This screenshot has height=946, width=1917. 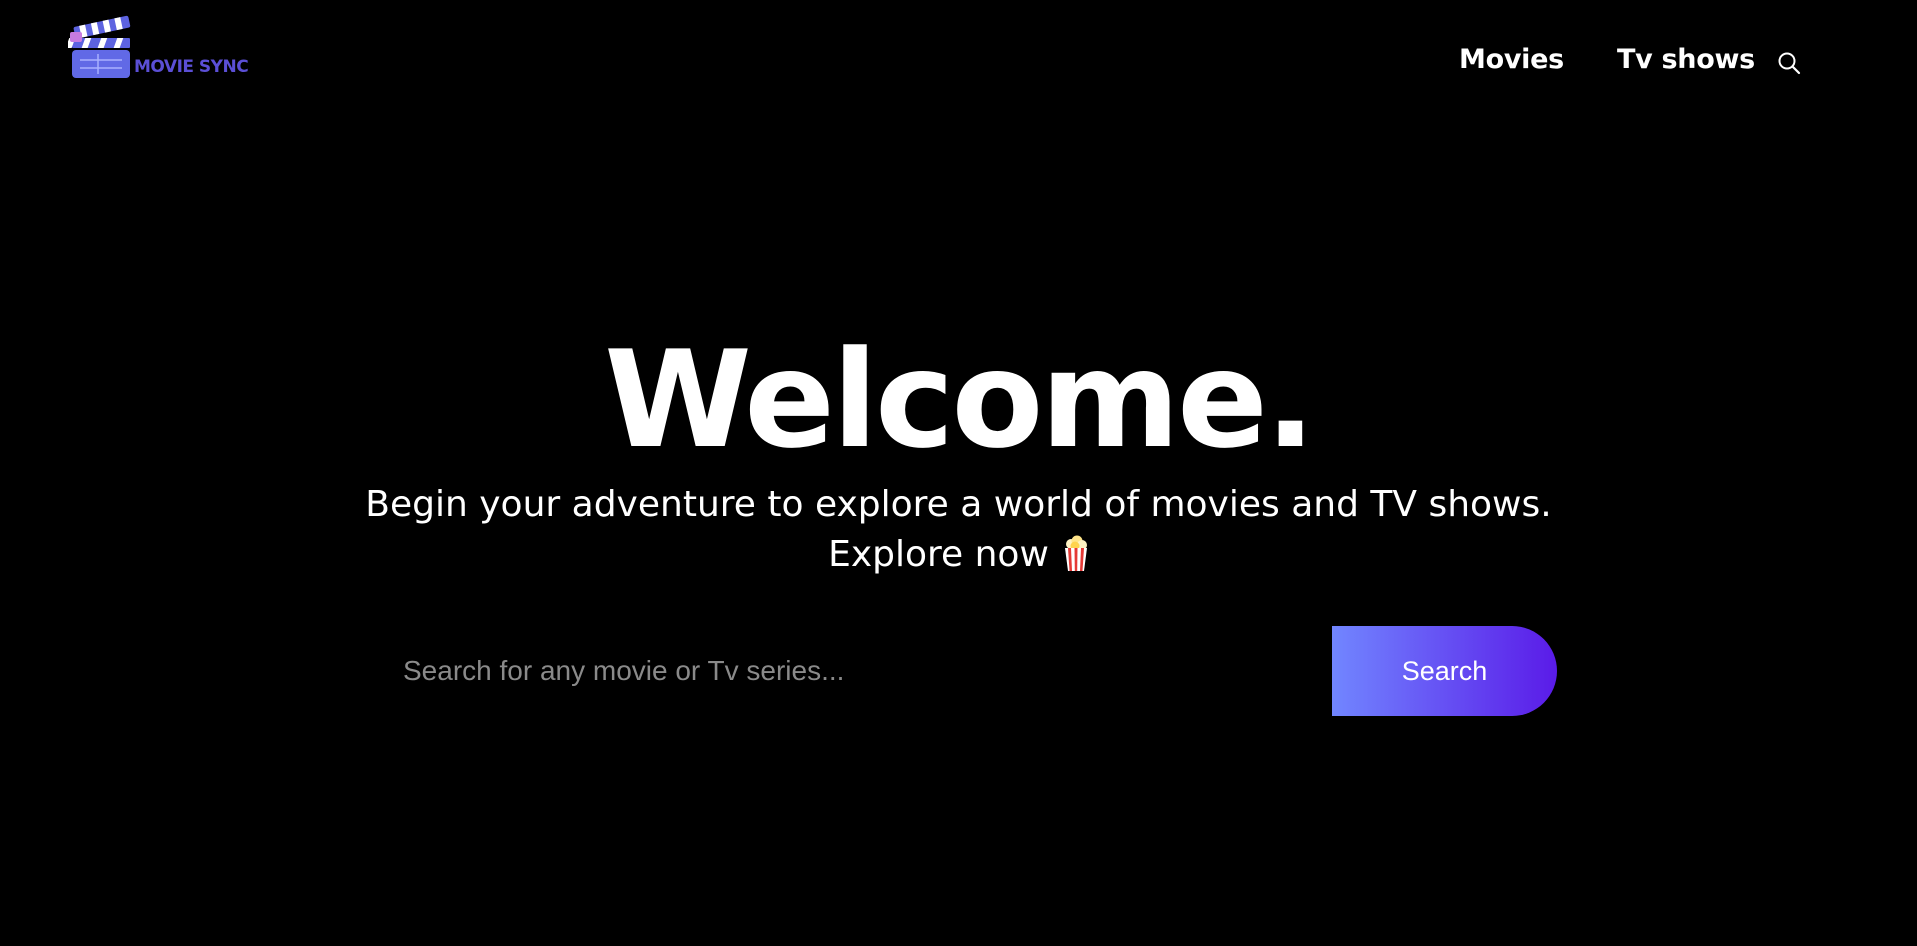 I want to click on explore-now-text: Explore now, so click(x=938, y=554).